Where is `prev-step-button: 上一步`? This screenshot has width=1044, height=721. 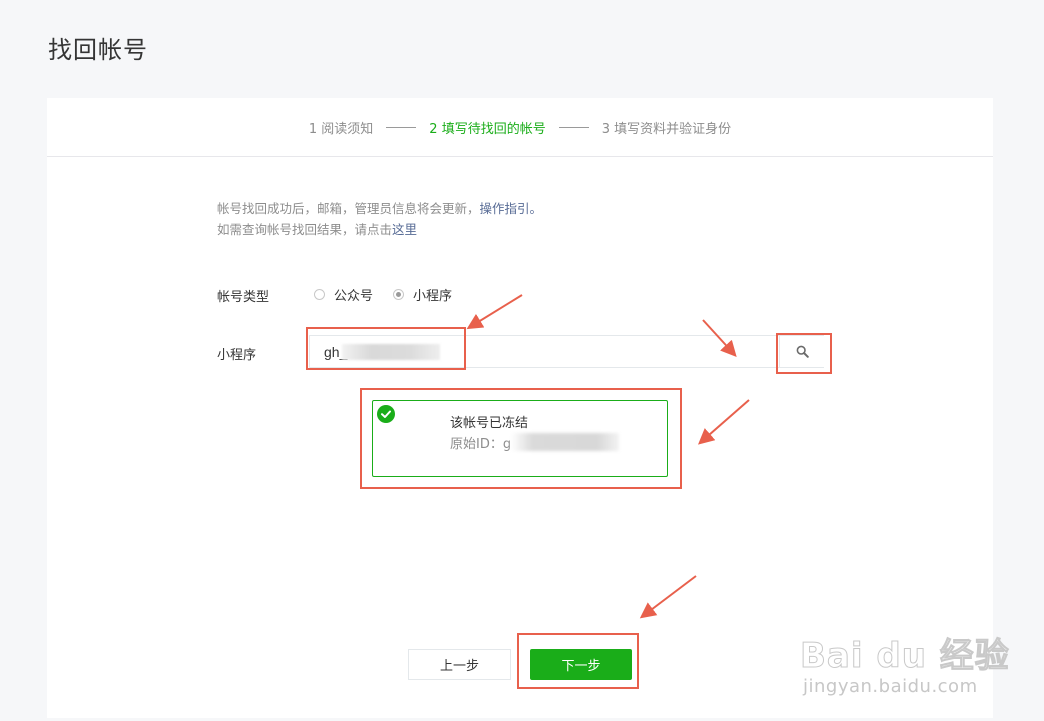
prev-step-button: 上一步 is located at coordinates (459, 664).